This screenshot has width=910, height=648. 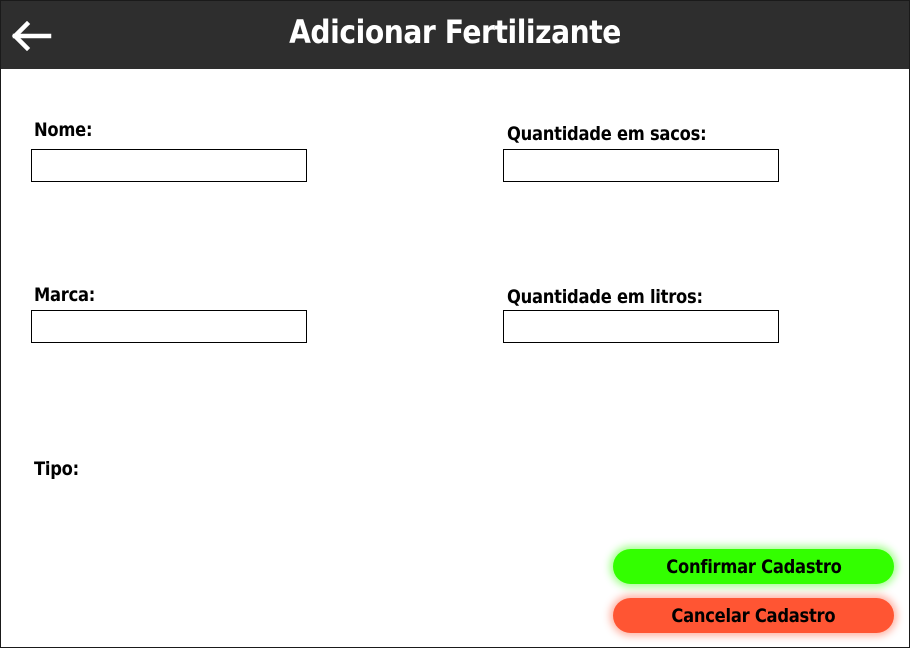 What do you see at coordinates (169, 165) in the screenshot?
I see `nome-input` at bounding box center [169, 165].